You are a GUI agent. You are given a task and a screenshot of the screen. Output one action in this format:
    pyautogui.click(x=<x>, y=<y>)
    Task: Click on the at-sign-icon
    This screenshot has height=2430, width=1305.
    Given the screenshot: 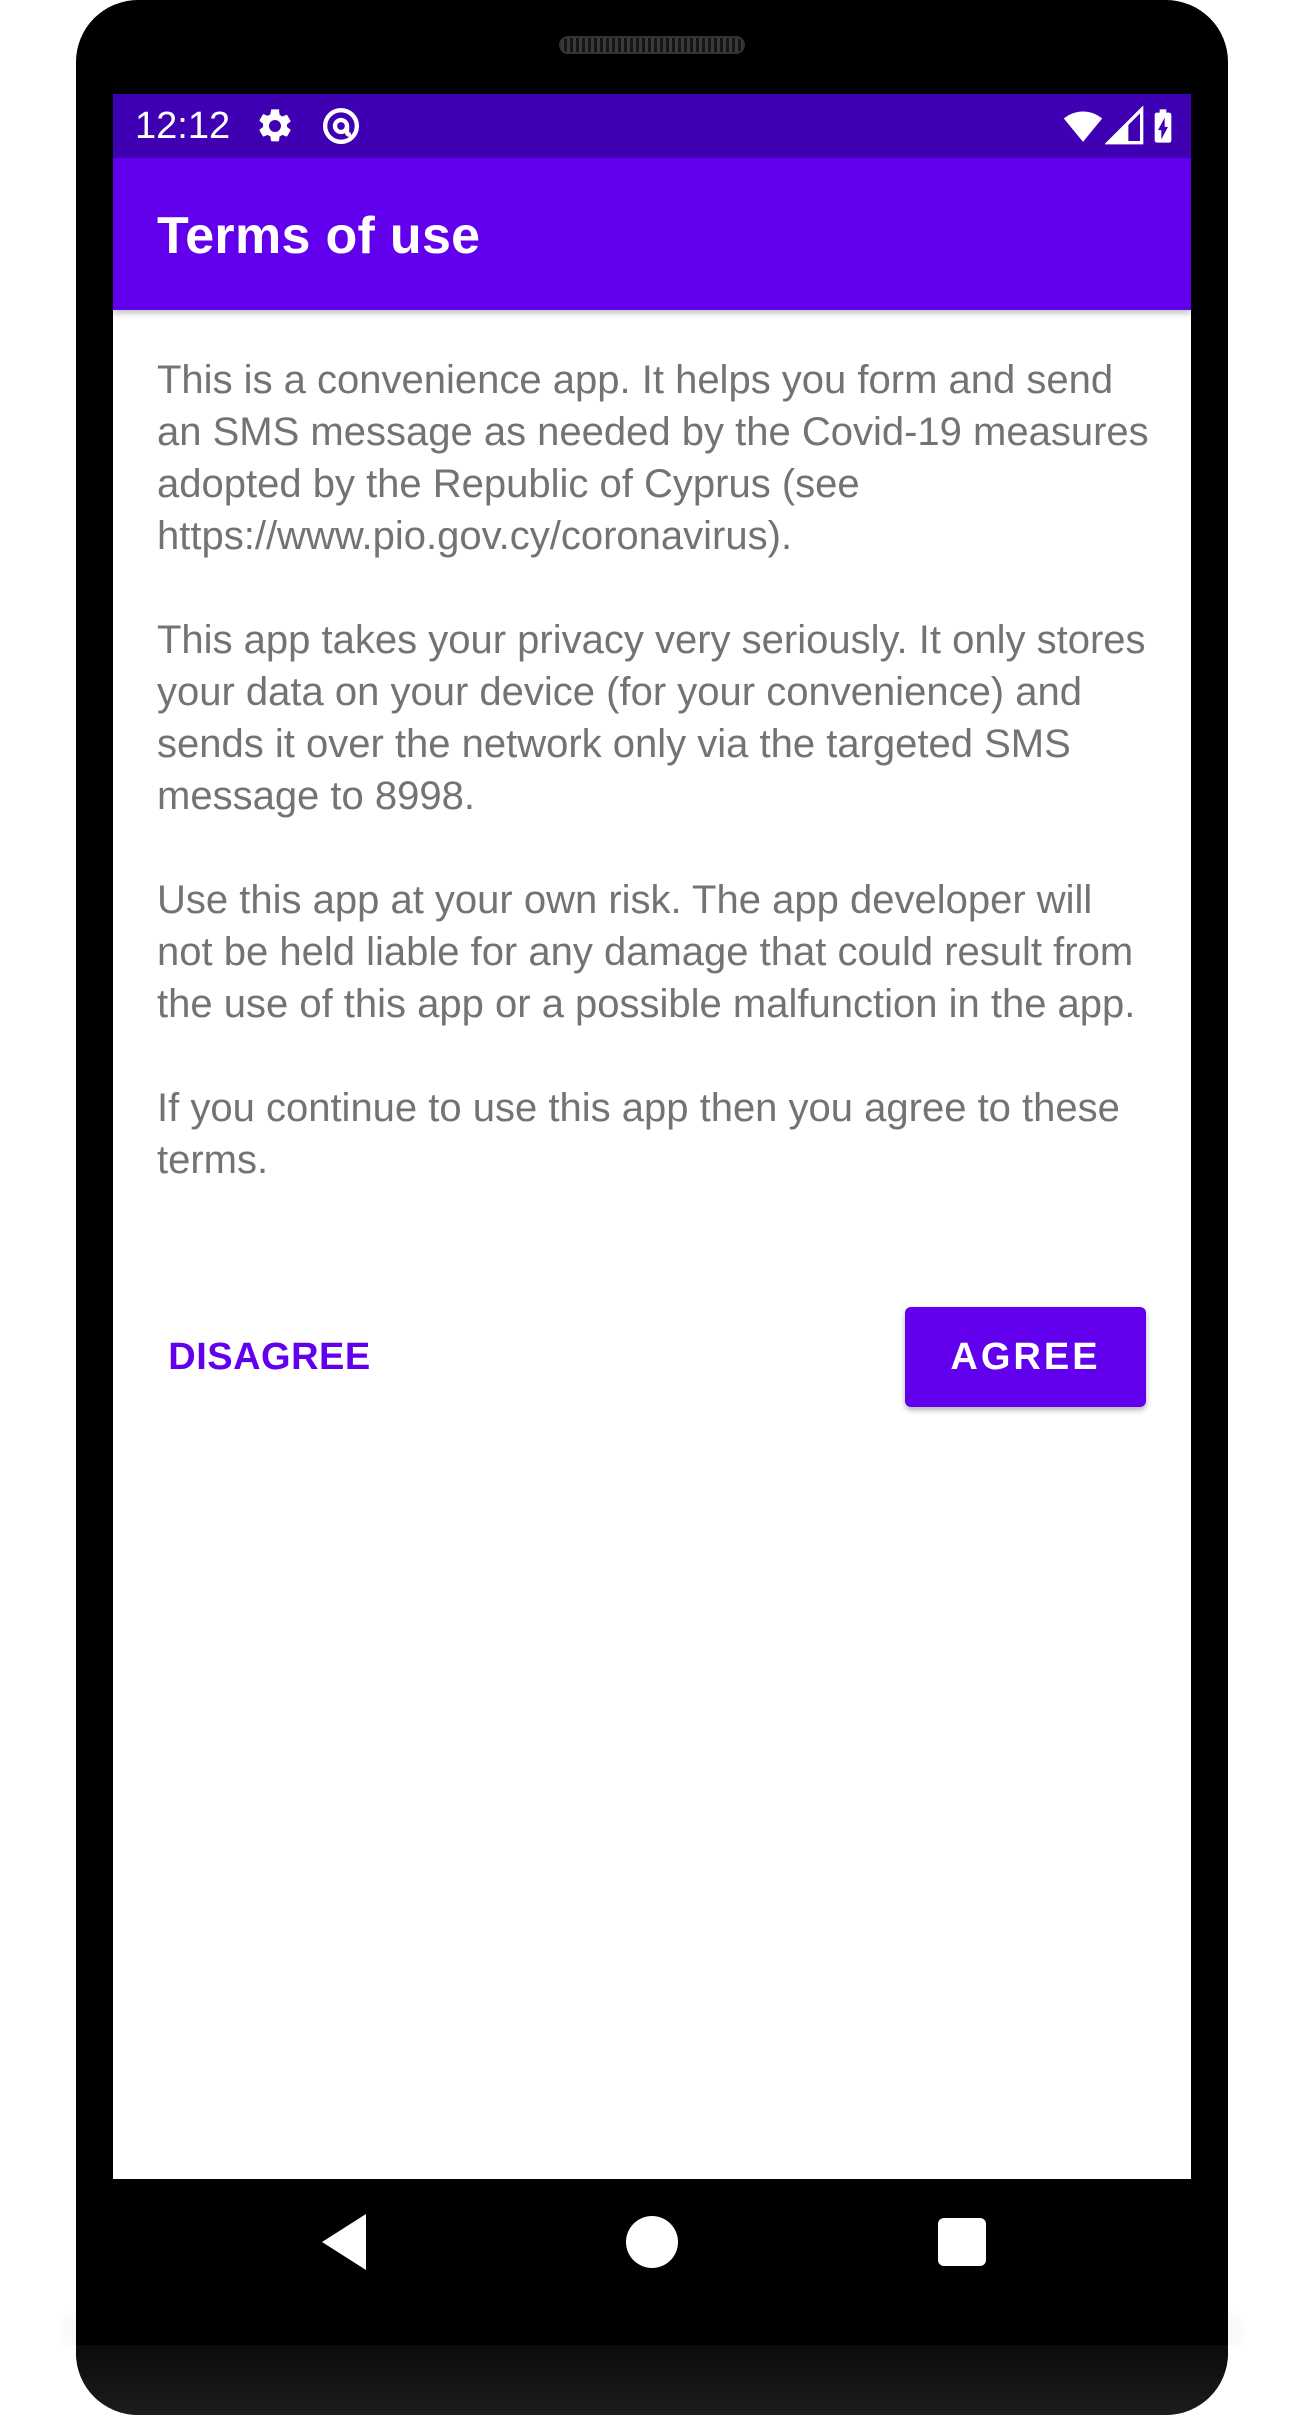 What is the action you would take?
    pyautogui.click(x=341, y=126)
    